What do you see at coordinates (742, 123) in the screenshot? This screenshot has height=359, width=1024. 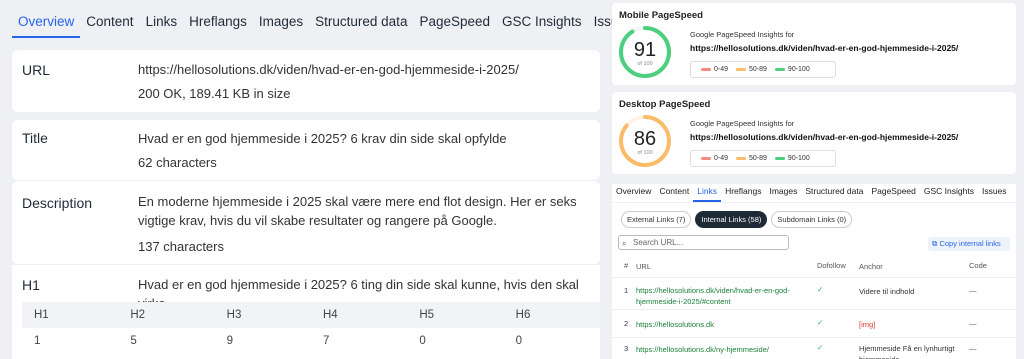 I see `desktop-insights-label: Google PageSpeed Insights for` at bounding box center [742, 123].